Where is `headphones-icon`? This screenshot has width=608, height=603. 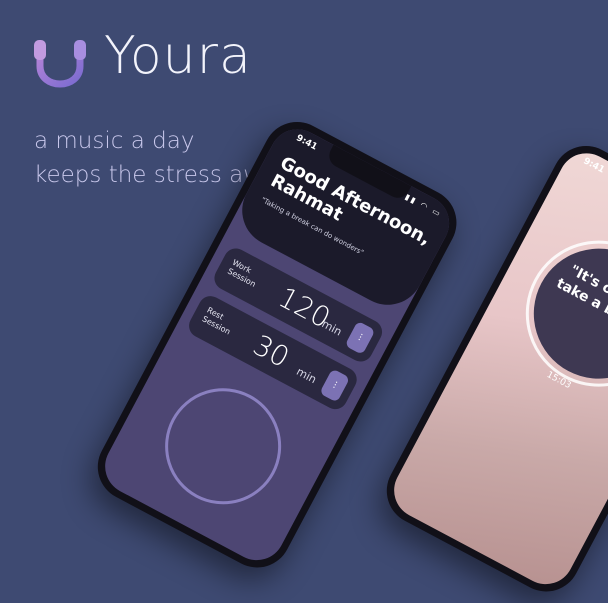 headphones-icon is located at coordinates (60, 64).